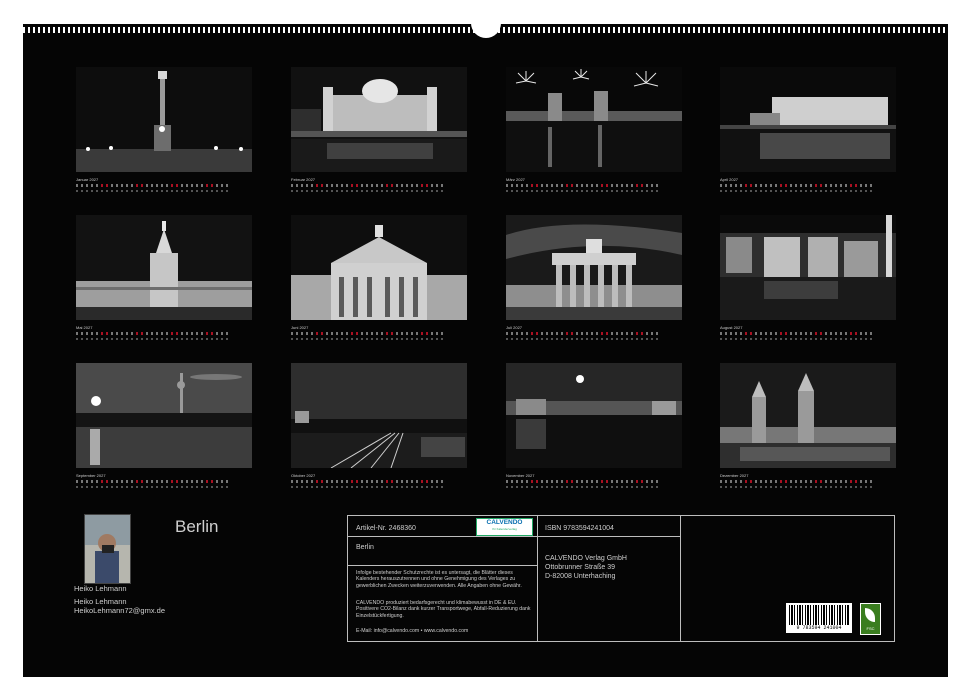 The width and height of the screenshot is (971, 700). What do you see at coordinates (580, 576) in the screenshot?
I see `publisher-city: D-82008 Unterhaching` at bounding box center [580, 576].